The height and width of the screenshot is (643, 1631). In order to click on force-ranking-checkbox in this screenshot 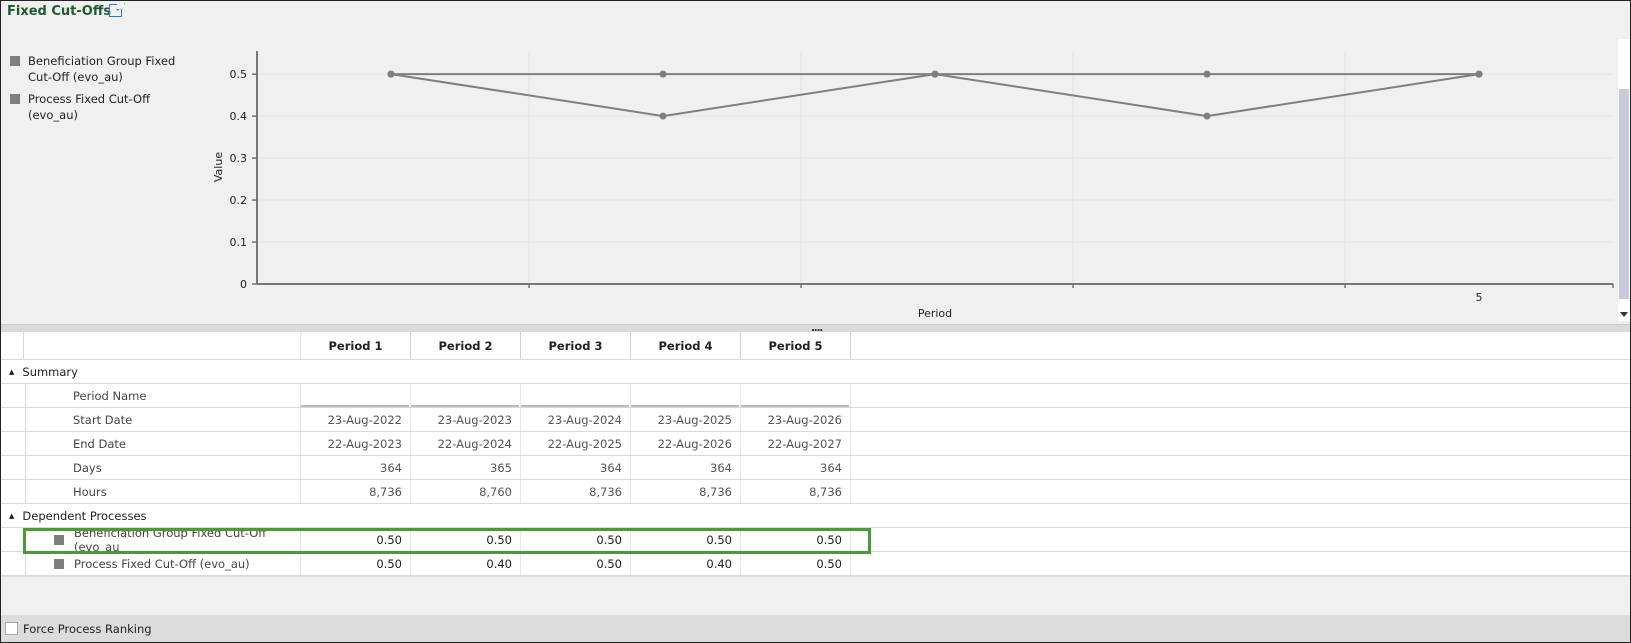, I will do `click(11, 628)`.